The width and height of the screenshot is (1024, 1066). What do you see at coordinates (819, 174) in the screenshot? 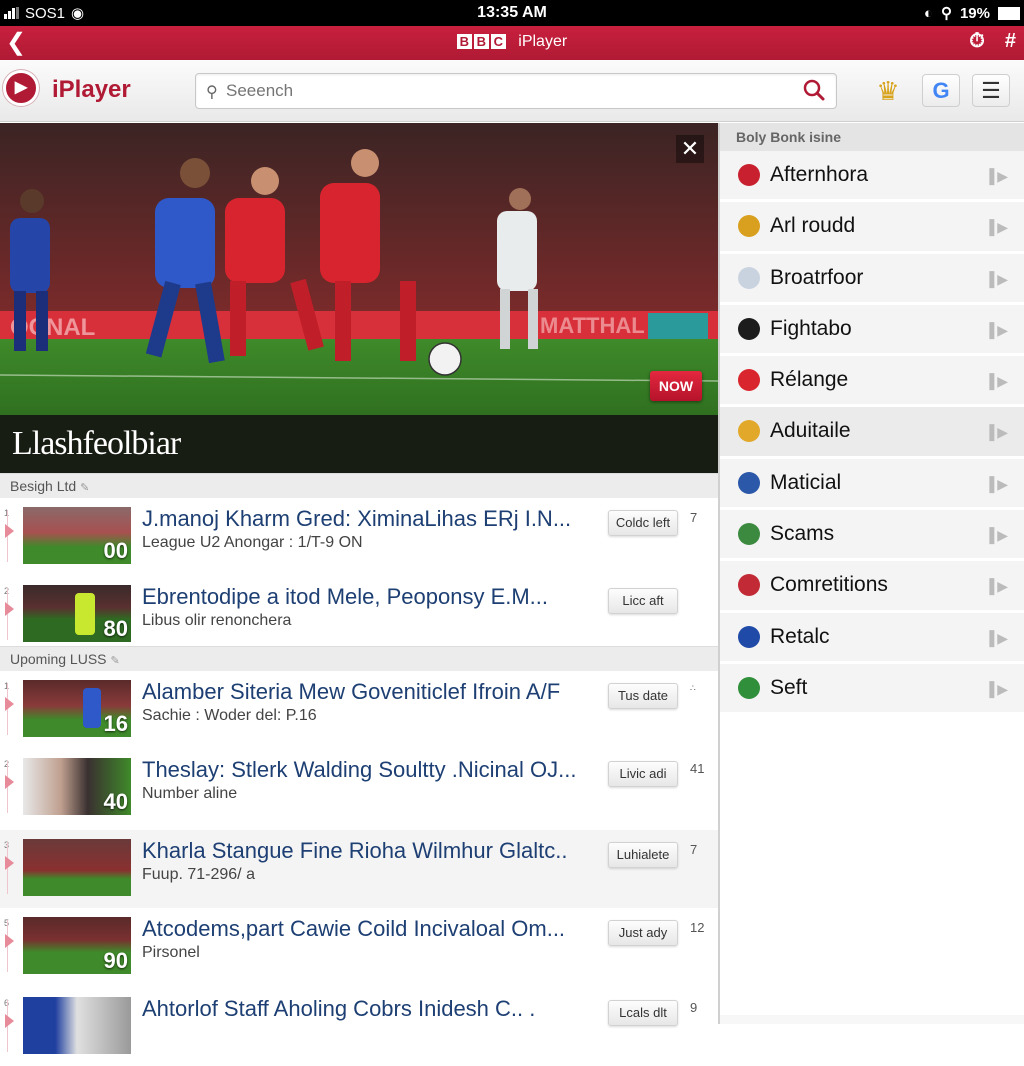
I see `sidebar-item-label: Afternhora` at bounding box center [819, 174].